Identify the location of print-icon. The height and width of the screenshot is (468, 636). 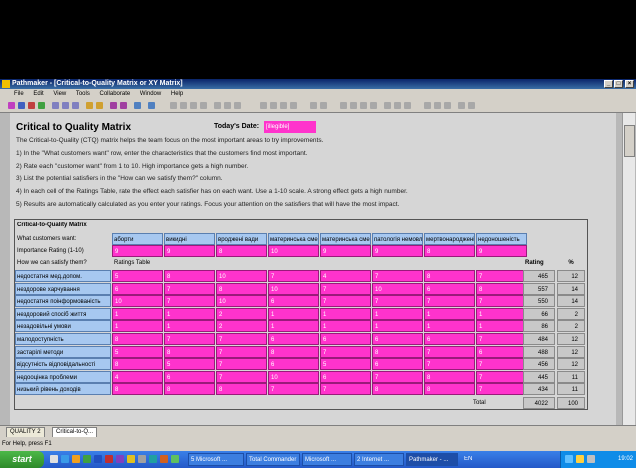
(41, 105).